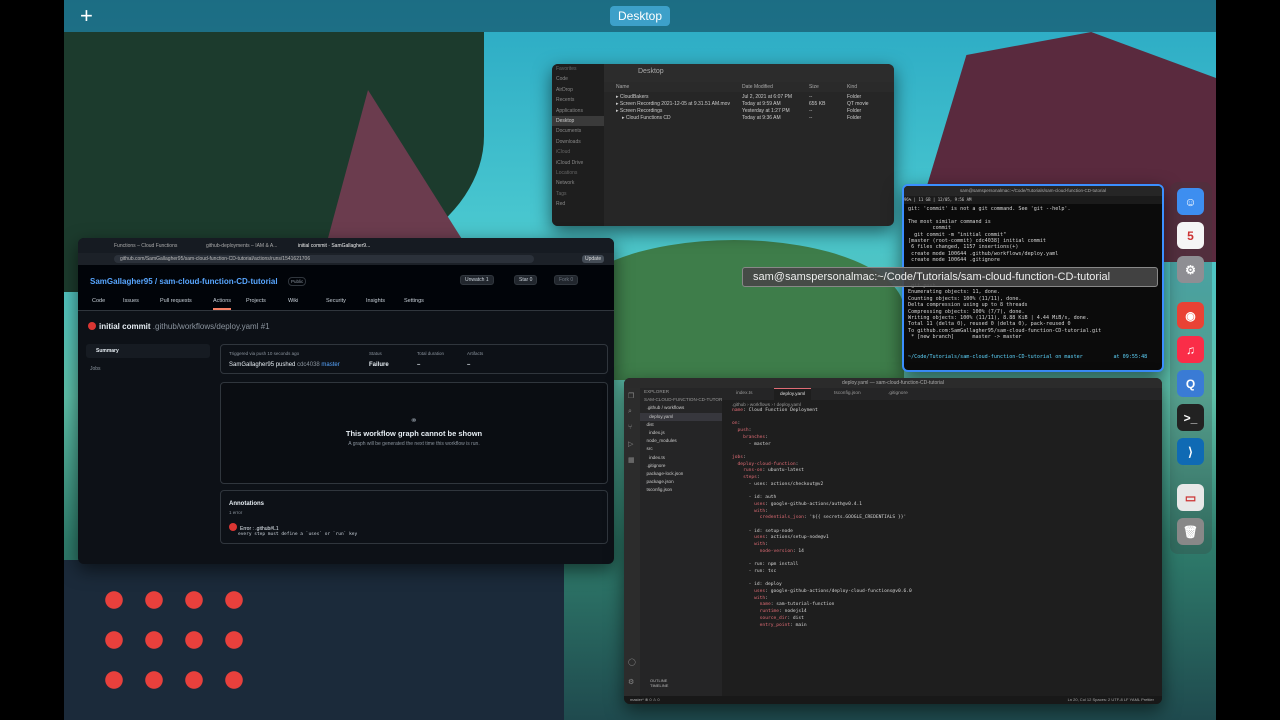  What do you see at coordinates (149, 246) in the screenshot?
I see `browser-tab-functions: Functions – Cloud Functions` at bounding box center [149, 246].